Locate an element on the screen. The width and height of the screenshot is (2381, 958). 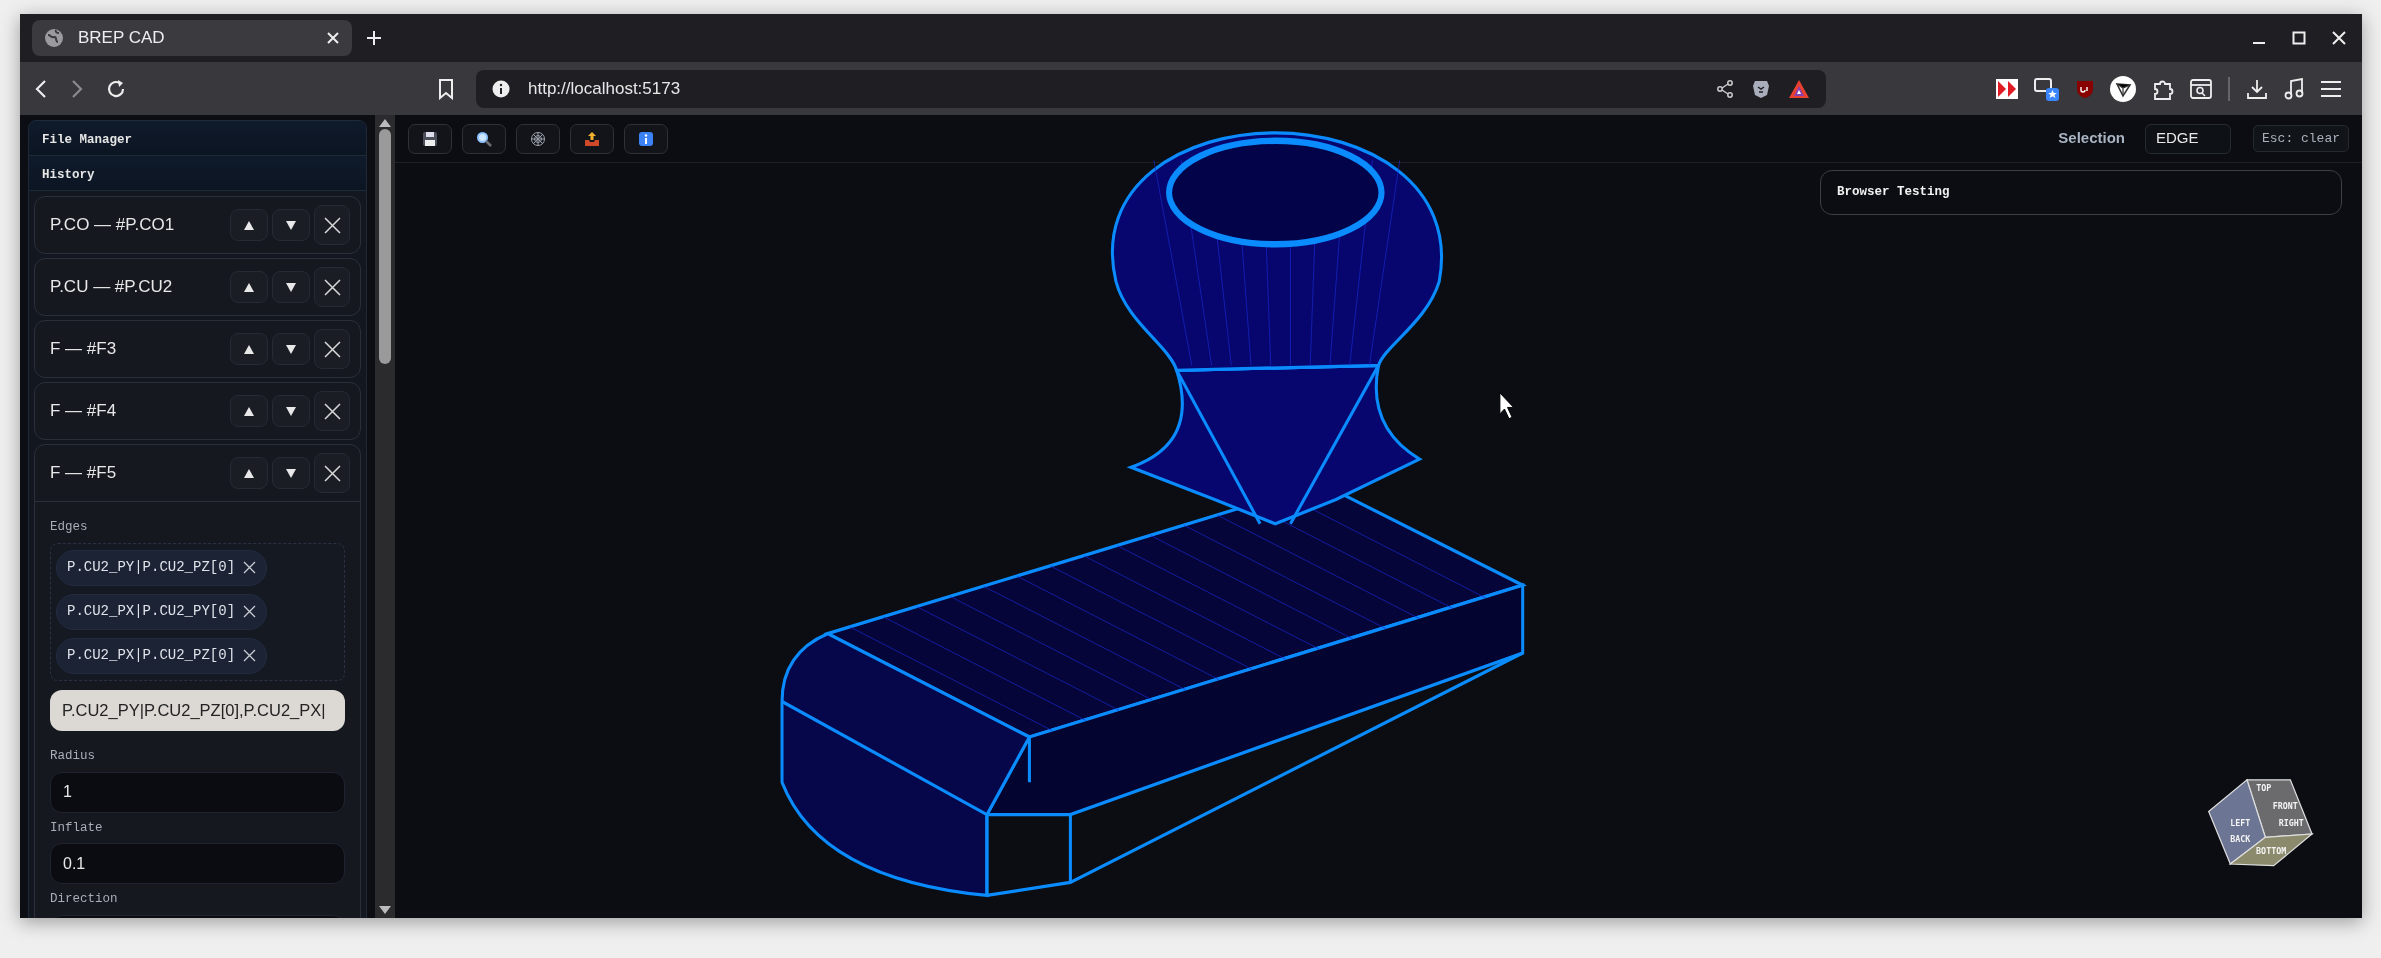
history-item-label: P.CO — #P.CO1 is located at coordinates (138, 225).